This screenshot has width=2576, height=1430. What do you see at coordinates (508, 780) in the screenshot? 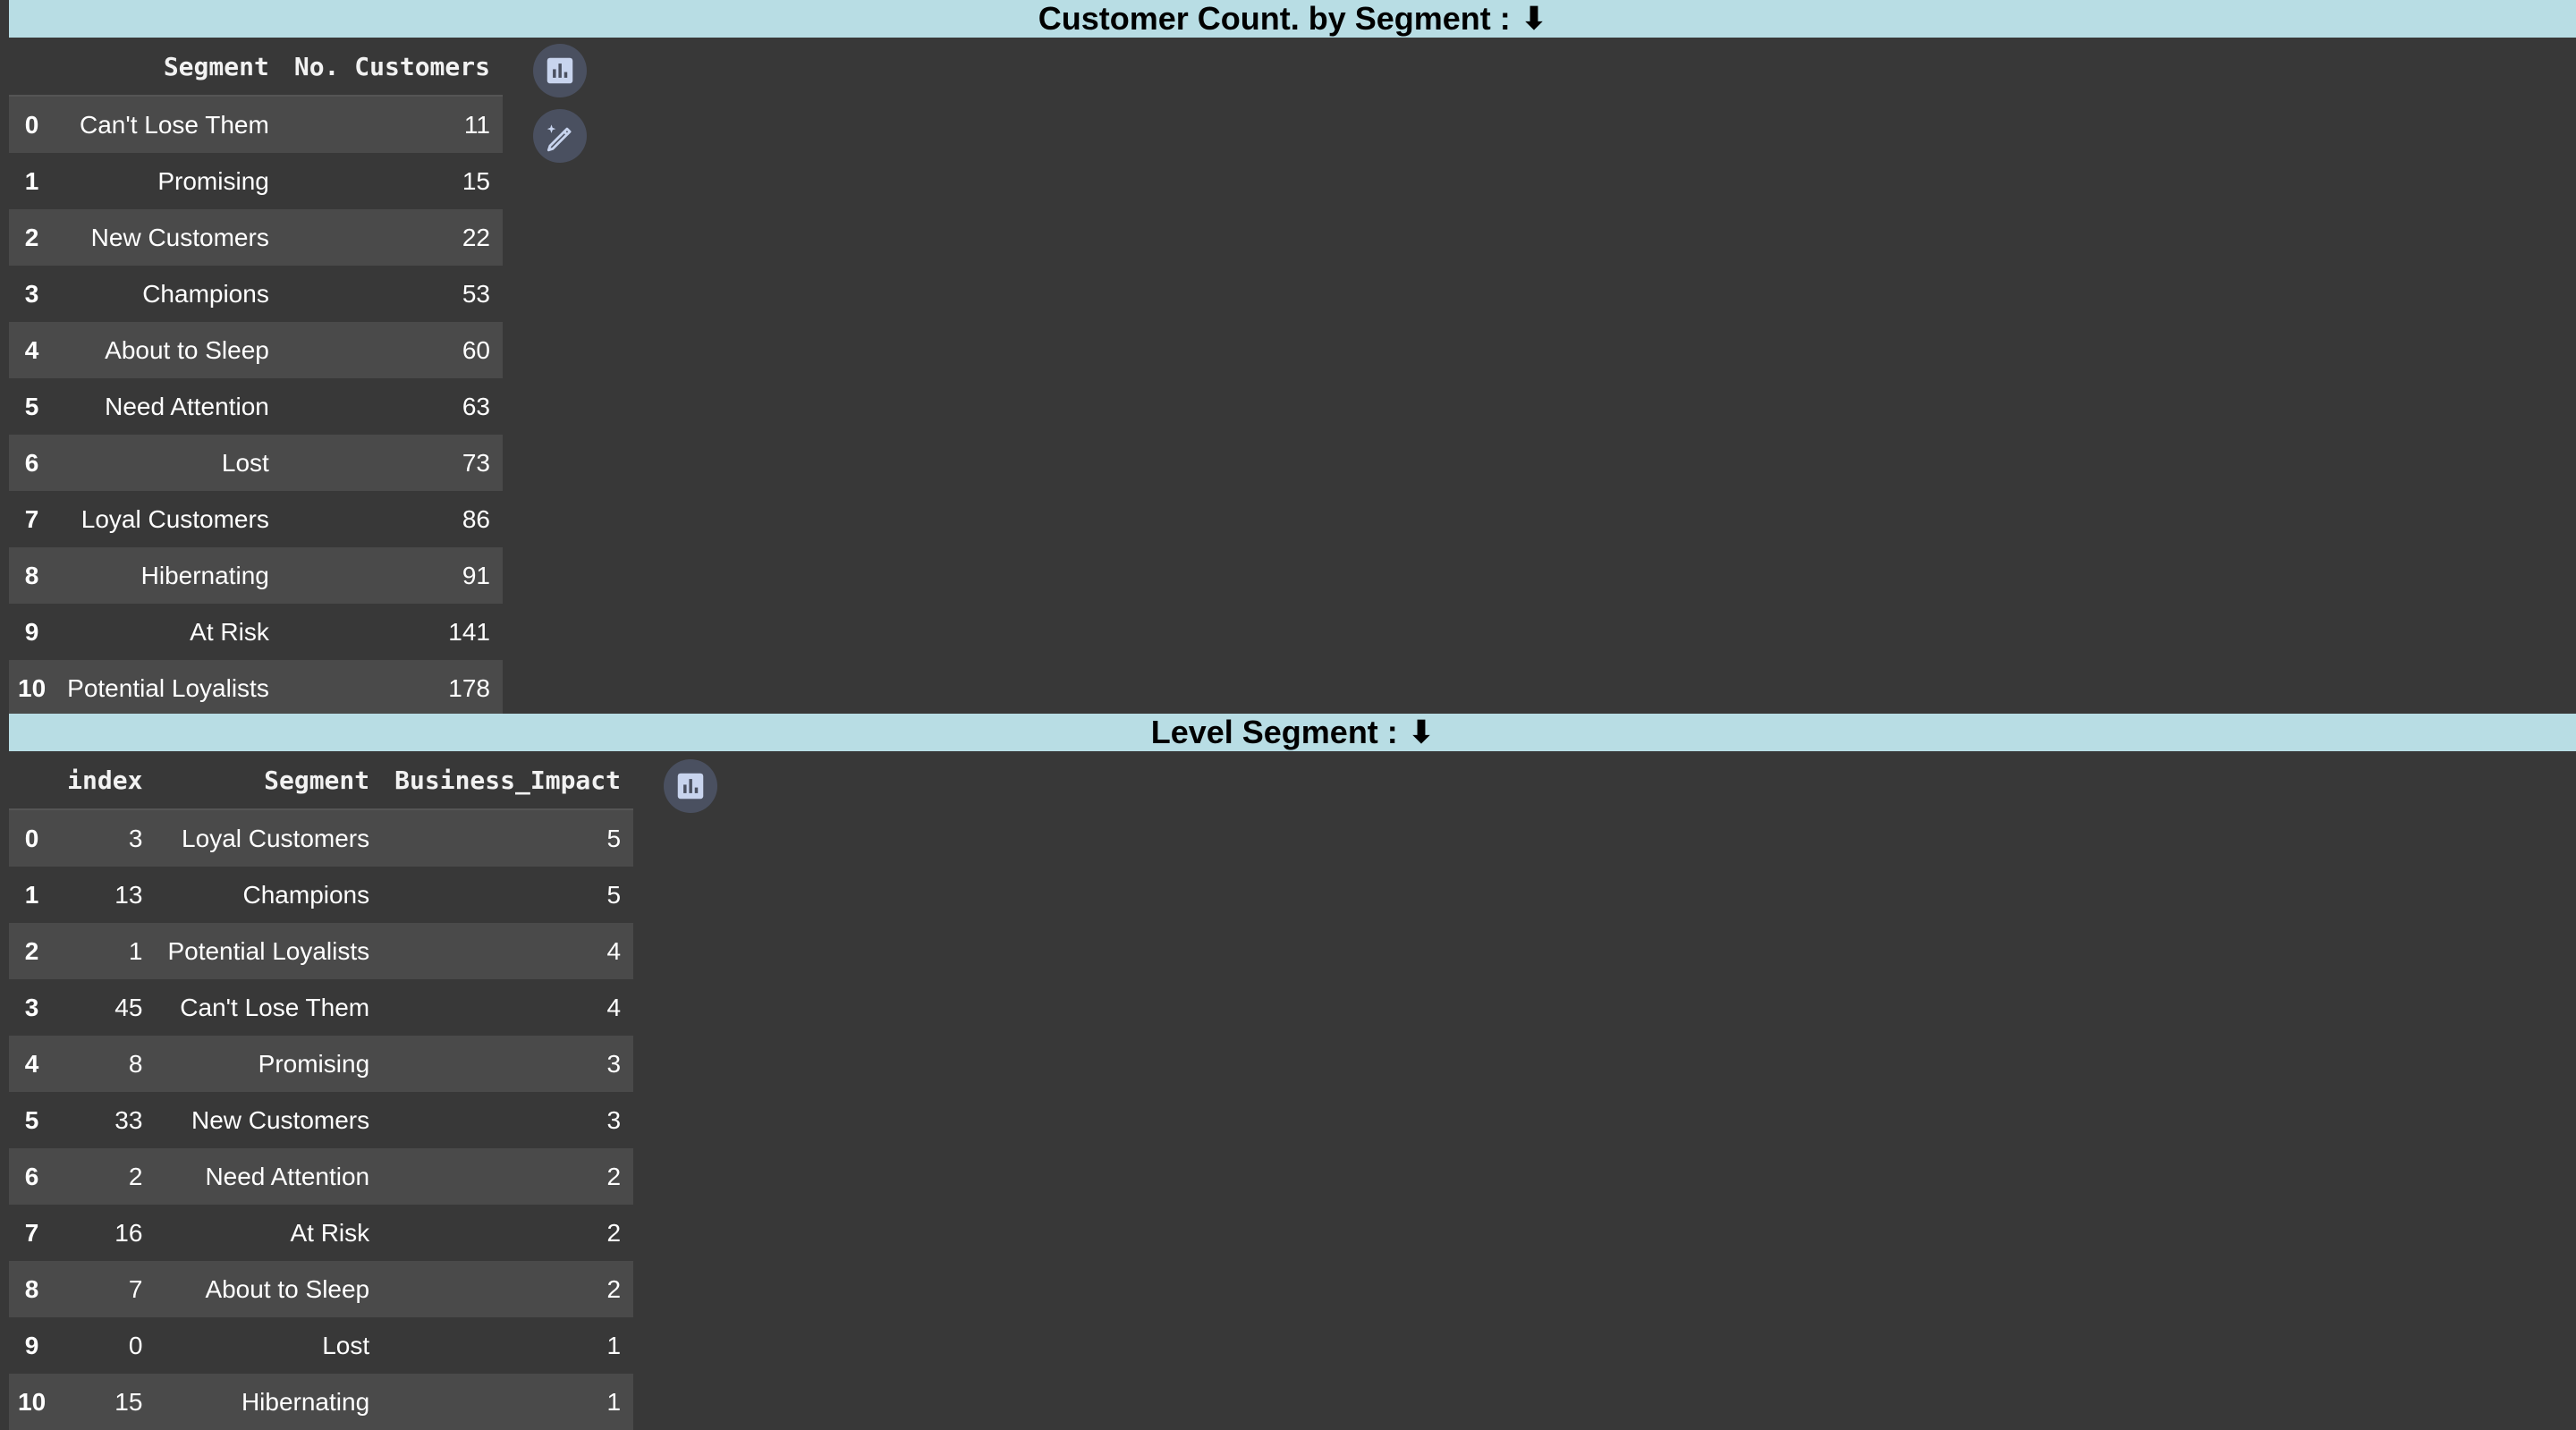
I see `column-header: Business_Impact` at bounding box center [508, 780].